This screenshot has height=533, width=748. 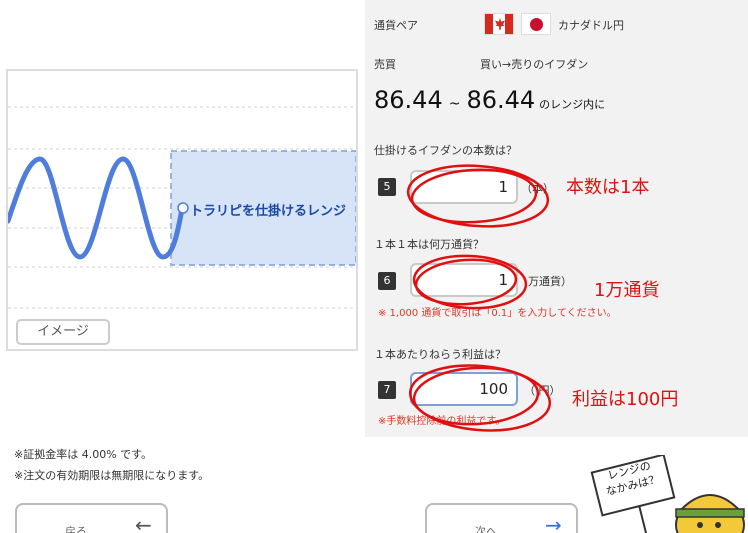 I want to click on unit-note: ※ 1,000 通貨で取引は「0.1」を入力してください。, so click(x=497, y=313).